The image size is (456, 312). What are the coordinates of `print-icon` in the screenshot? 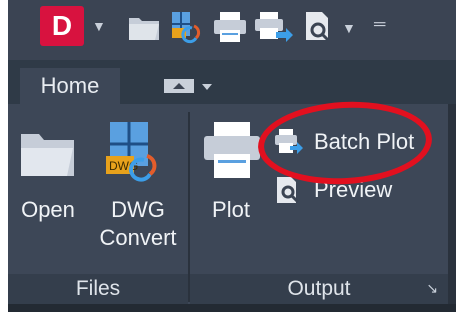 It's located at (230, 27).